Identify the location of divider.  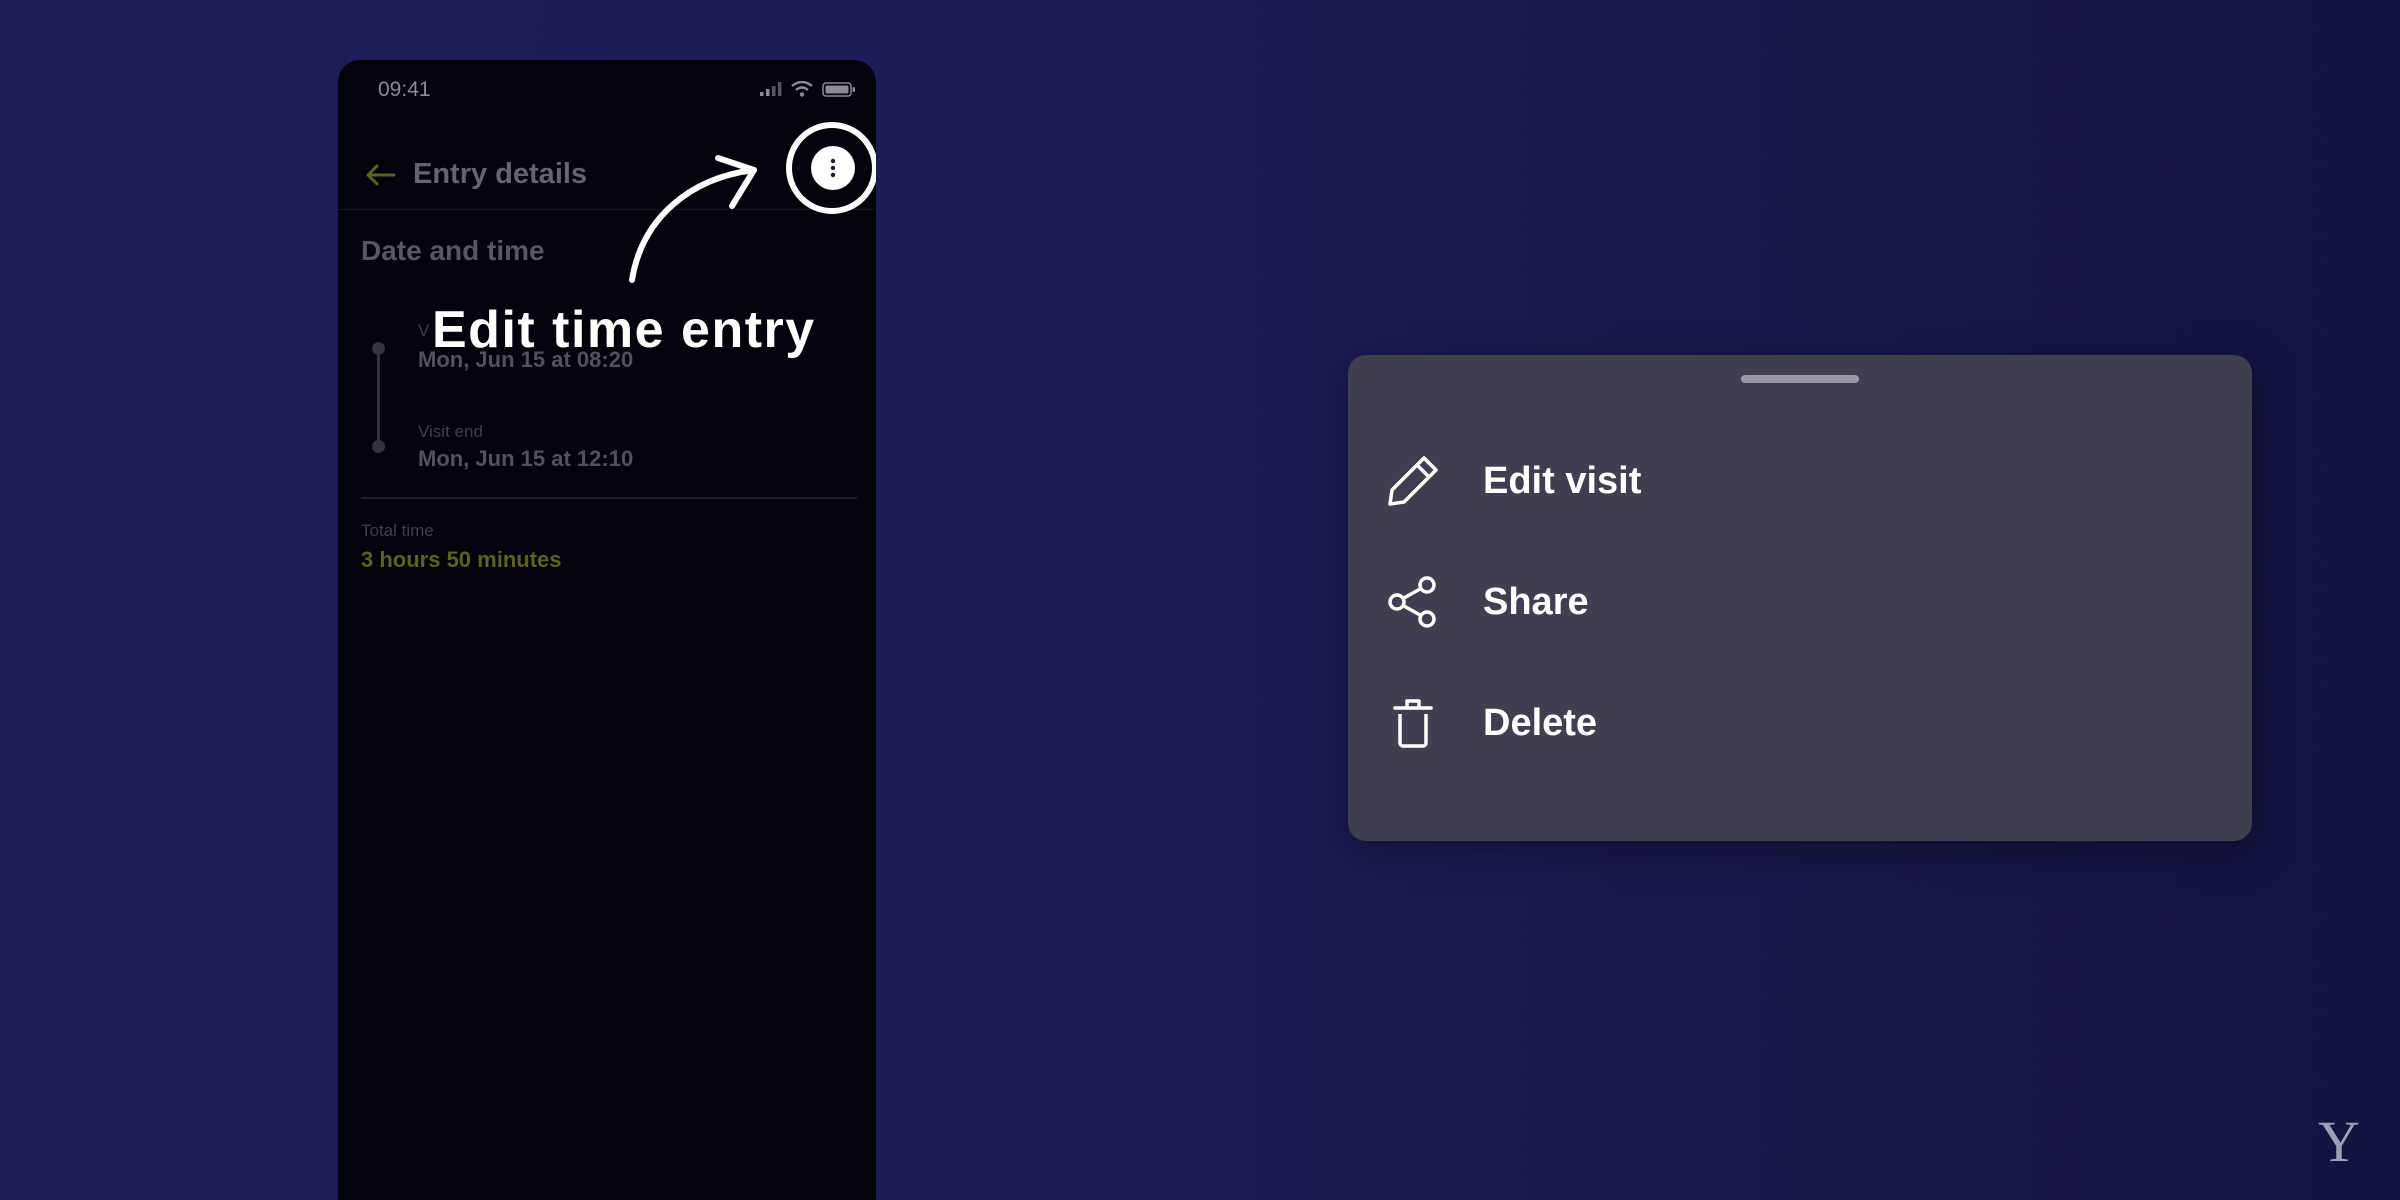
(609, 498).